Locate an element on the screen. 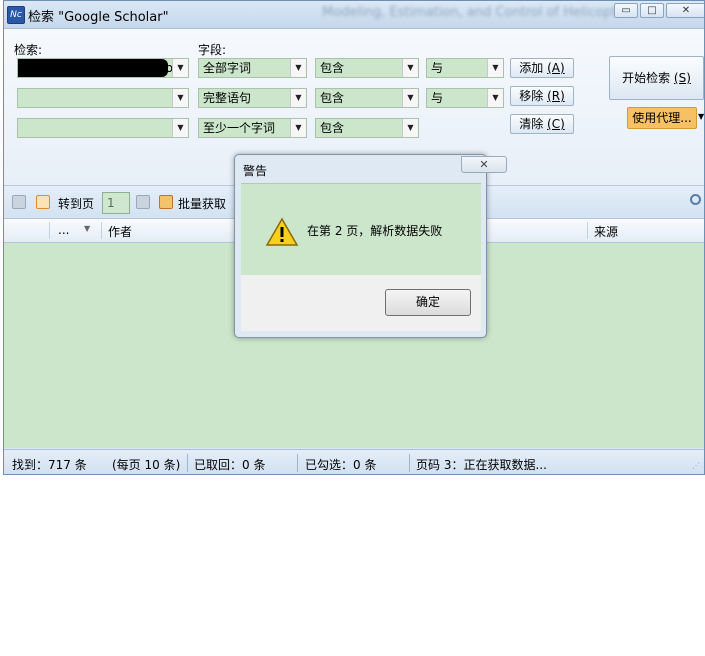  page-number-input: 1 is located at coordinates (116, 203).